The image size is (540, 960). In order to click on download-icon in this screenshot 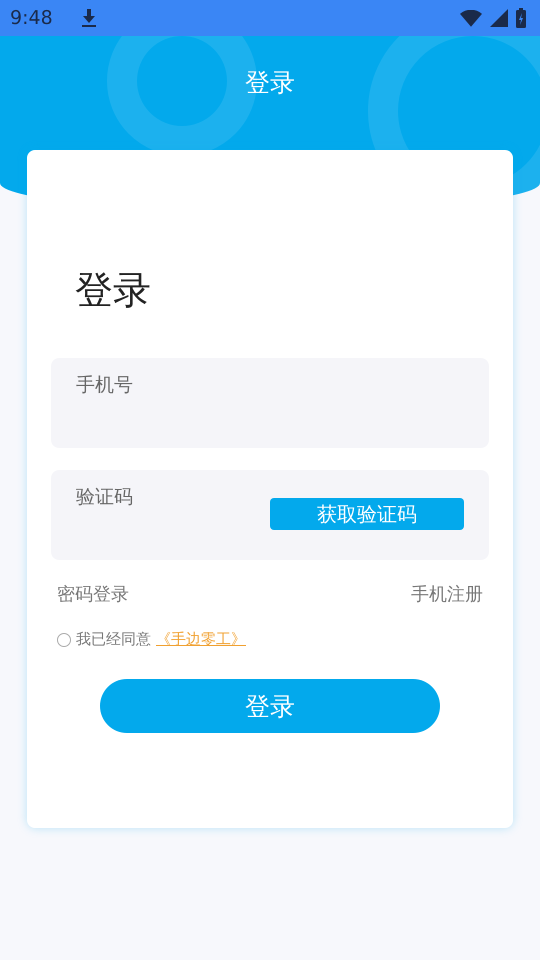, I will do `click(88, 18)`.